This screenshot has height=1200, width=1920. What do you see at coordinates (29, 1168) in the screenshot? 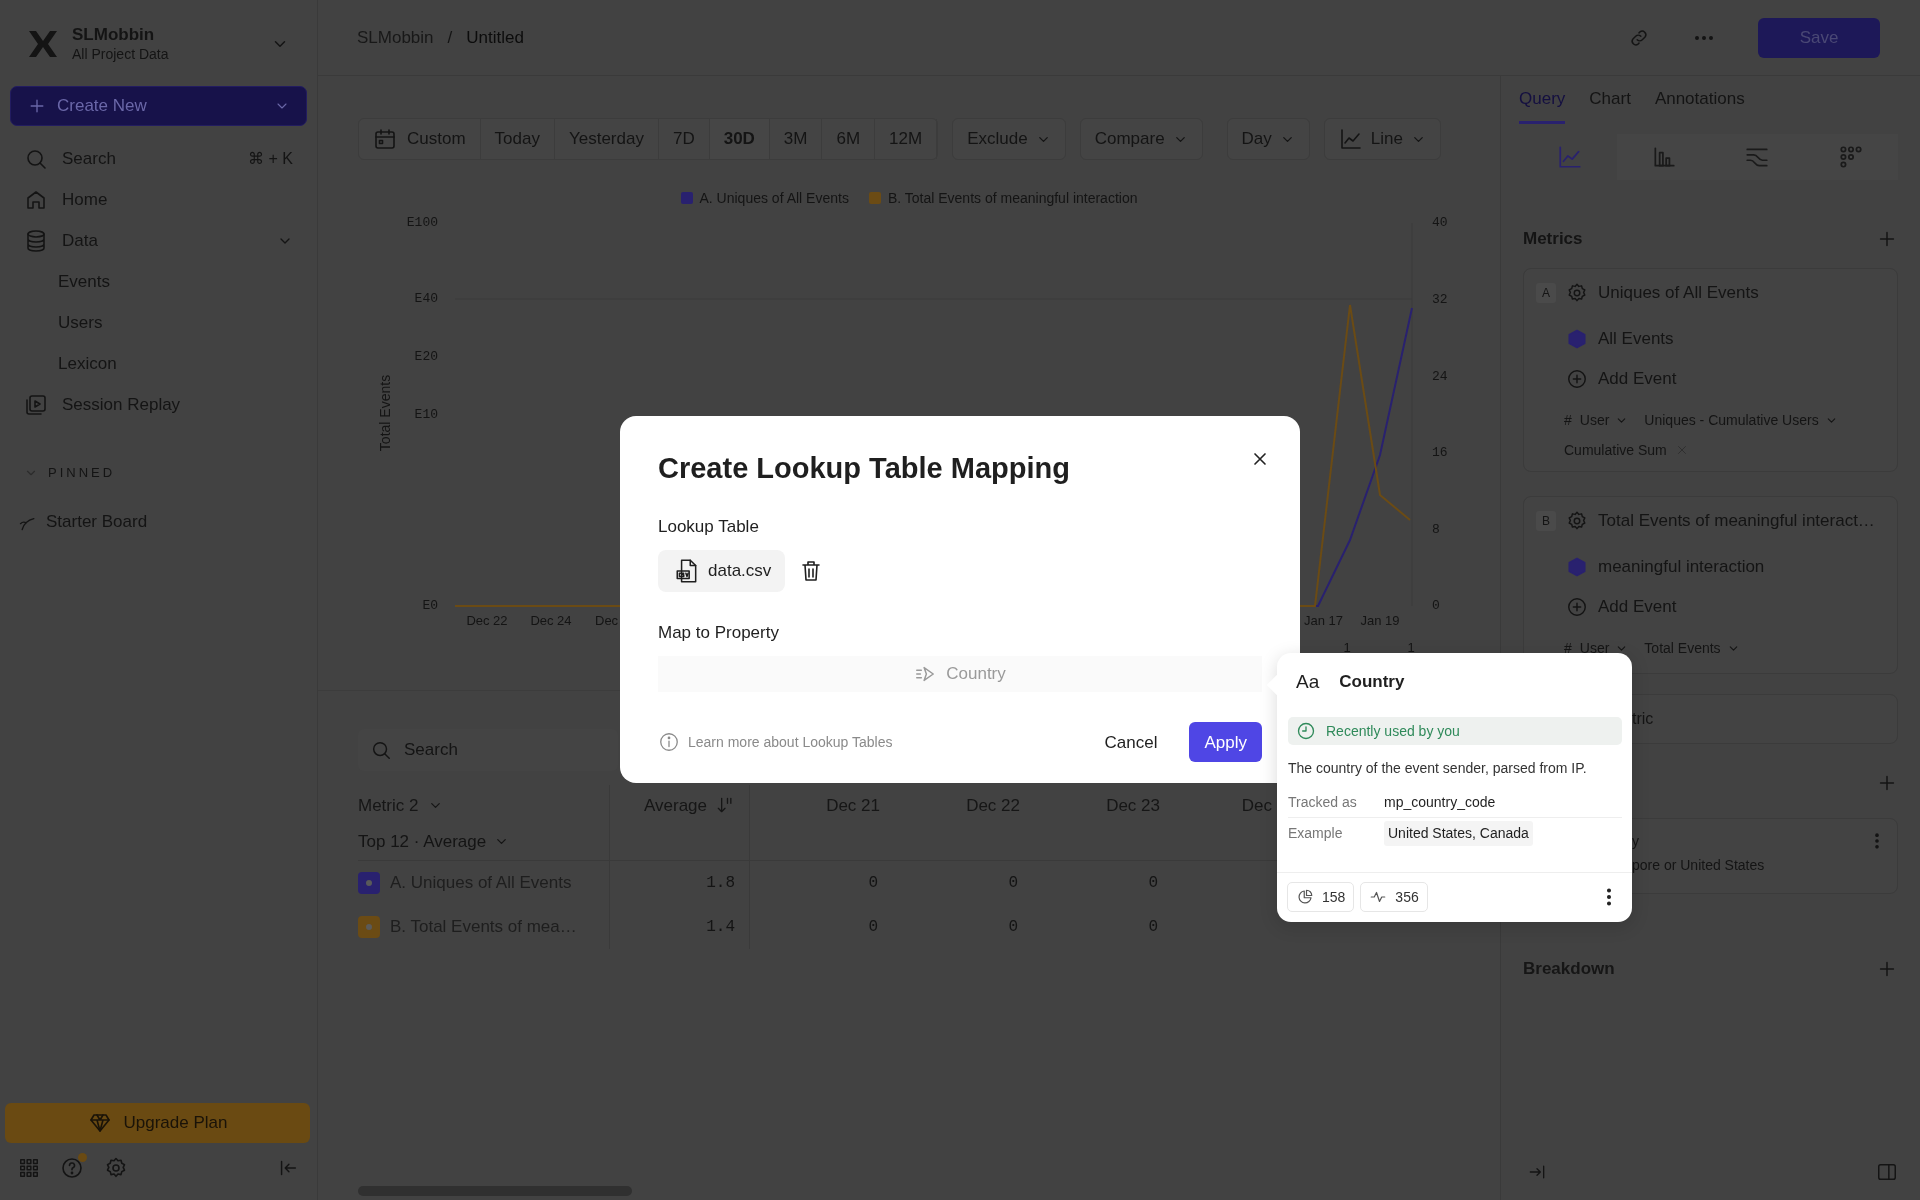
I see `apps-grid-icon` at bounding box center [29, 1168].